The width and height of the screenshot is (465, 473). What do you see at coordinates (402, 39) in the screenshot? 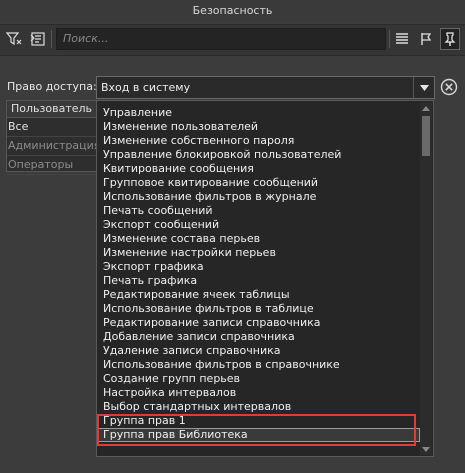
I see `list-view-icon` at bounding box center [402, 39].